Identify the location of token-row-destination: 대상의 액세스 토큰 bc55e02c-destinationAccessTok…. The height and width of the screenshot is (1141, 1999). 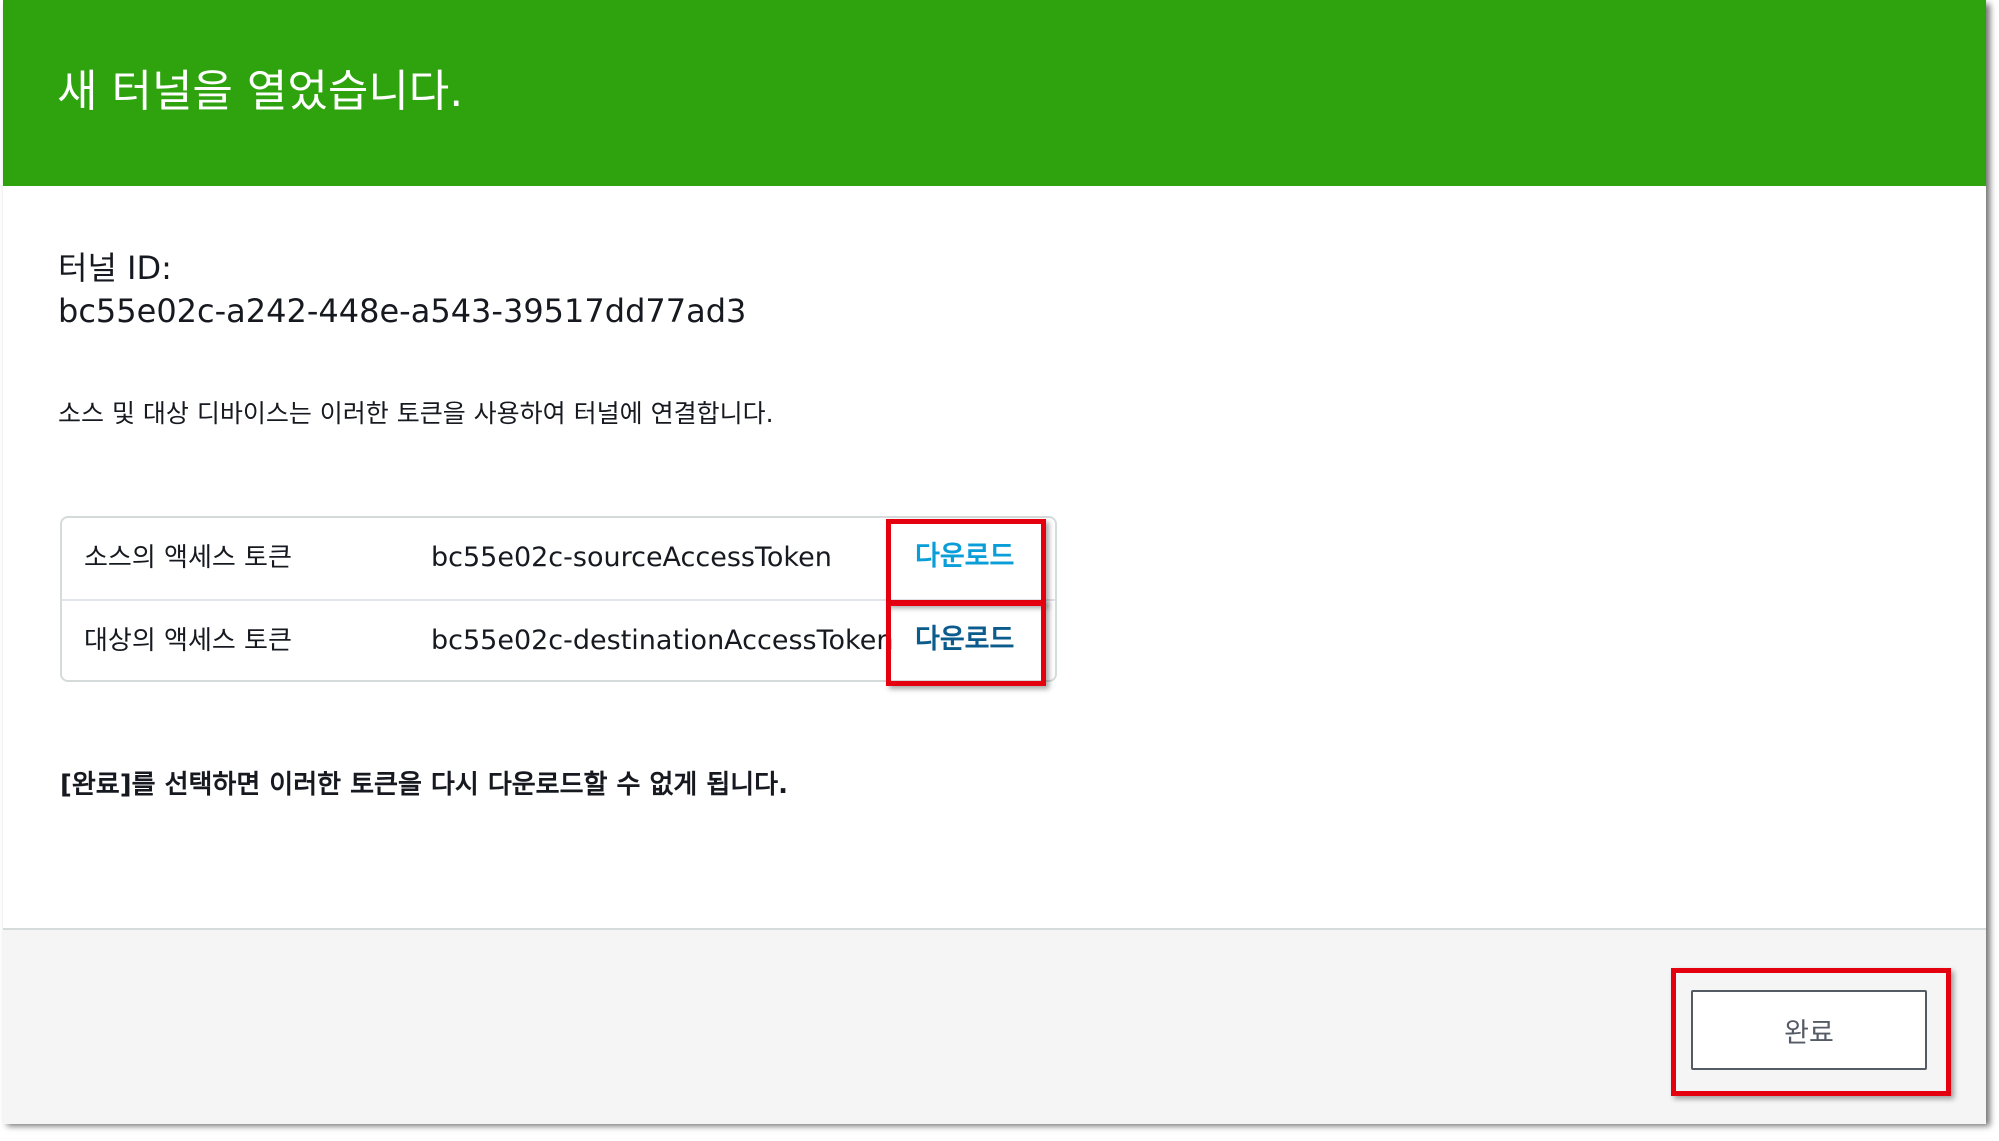
(558, 641).